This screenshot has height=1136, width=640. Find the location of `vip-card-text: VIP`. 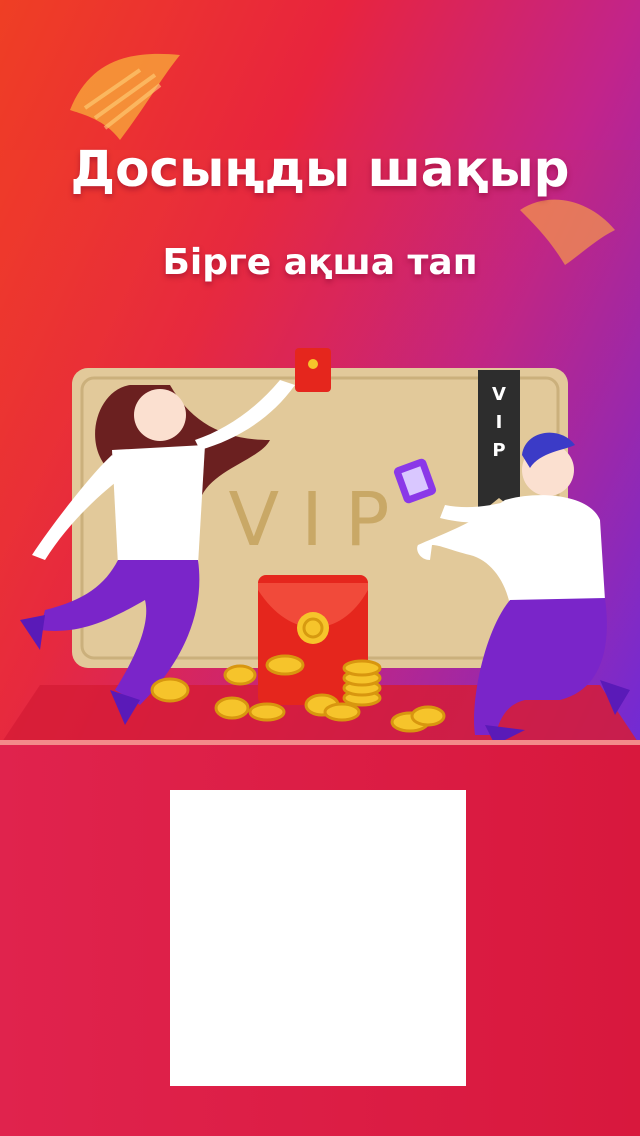

vip-card-text: VIP is located at coordinates (319, 520).